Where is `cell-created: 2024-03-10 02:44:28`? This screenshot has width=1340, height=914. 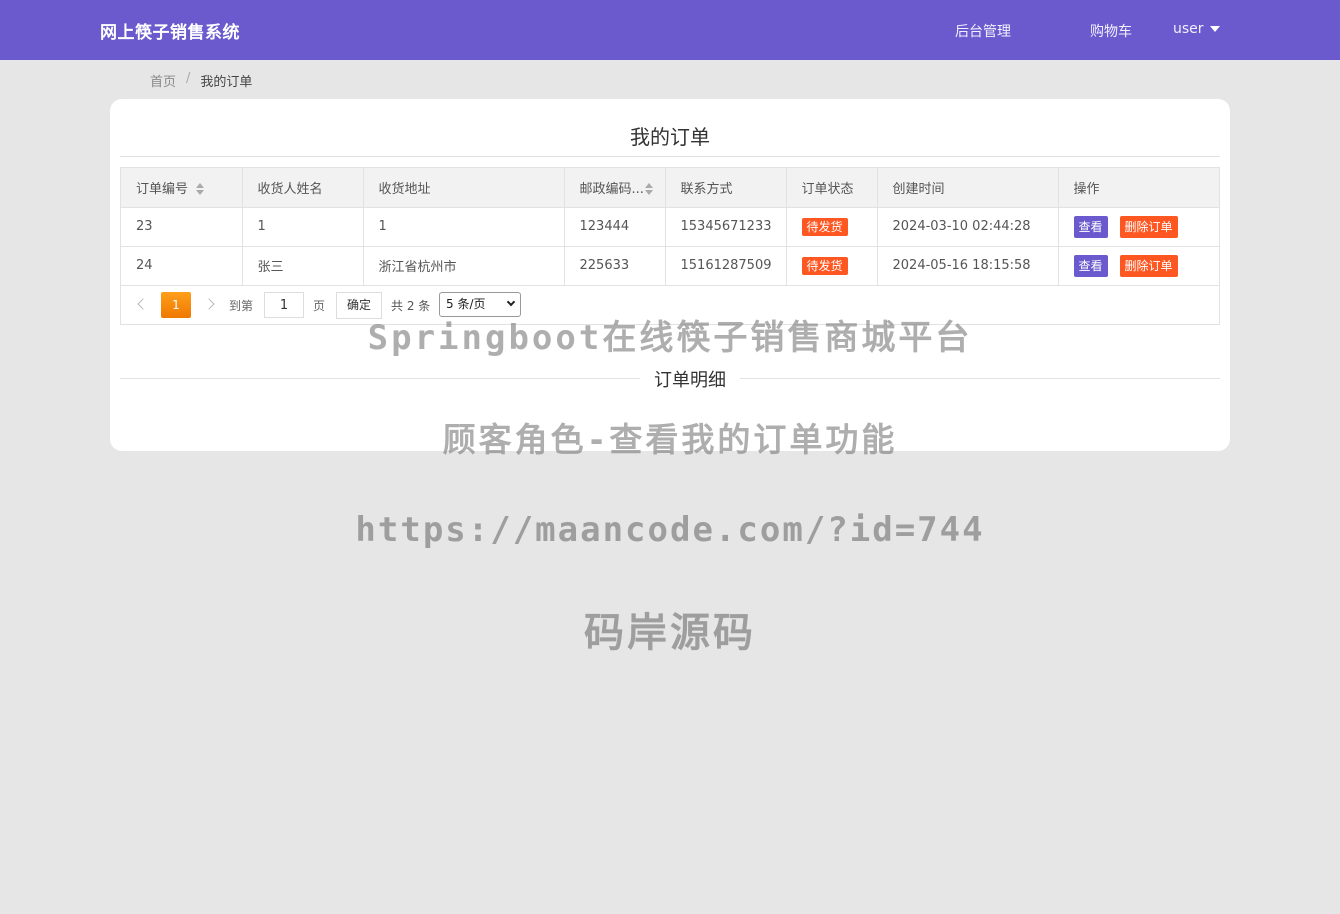
cell-created: 2024-03-10 02:44:28 is located at coordinates (968, 227).